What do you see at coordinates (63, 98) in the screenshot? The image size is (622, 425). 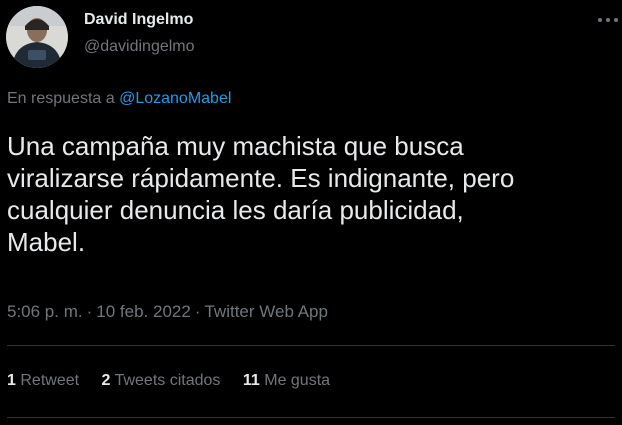 I see `reply-prefix: En respuesta a` at bounding box center [63, 98].